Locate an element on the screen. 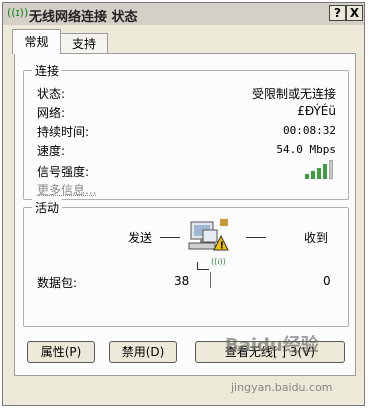  wireless-icon: ((ɪ)) is located at coordinates (18, 12).